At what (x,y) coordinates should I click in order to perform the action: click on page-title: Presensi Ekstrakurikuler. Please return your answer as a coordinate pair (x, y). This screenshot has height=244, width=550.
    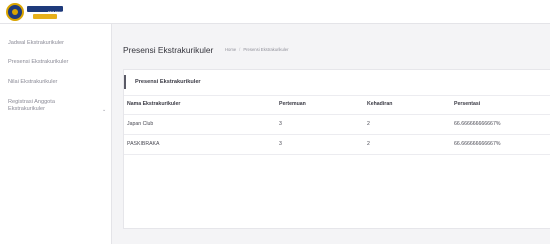
    Looking at the image, I should click on (168, 50).